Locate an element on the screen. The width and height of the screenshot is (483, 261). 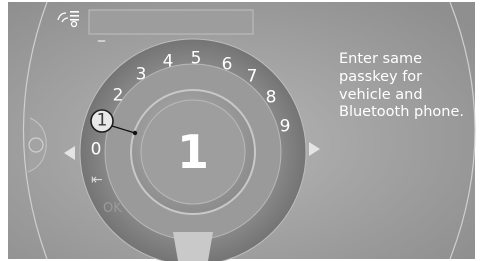
digit-5: 5 is located at coordinates (196, 59).